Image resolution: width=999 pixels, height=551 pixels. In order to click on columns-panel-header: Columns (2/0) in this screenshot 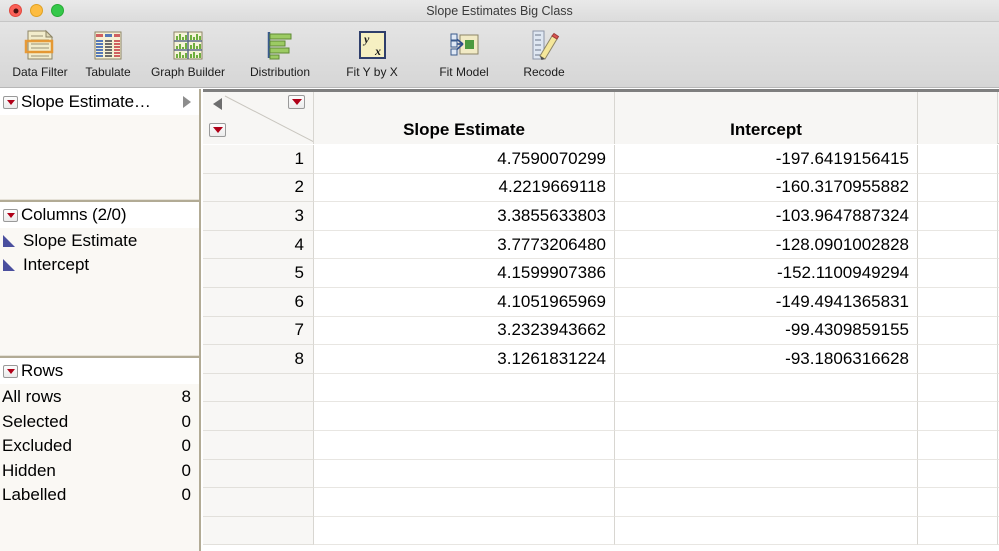, I will do `click(99, 215)`.